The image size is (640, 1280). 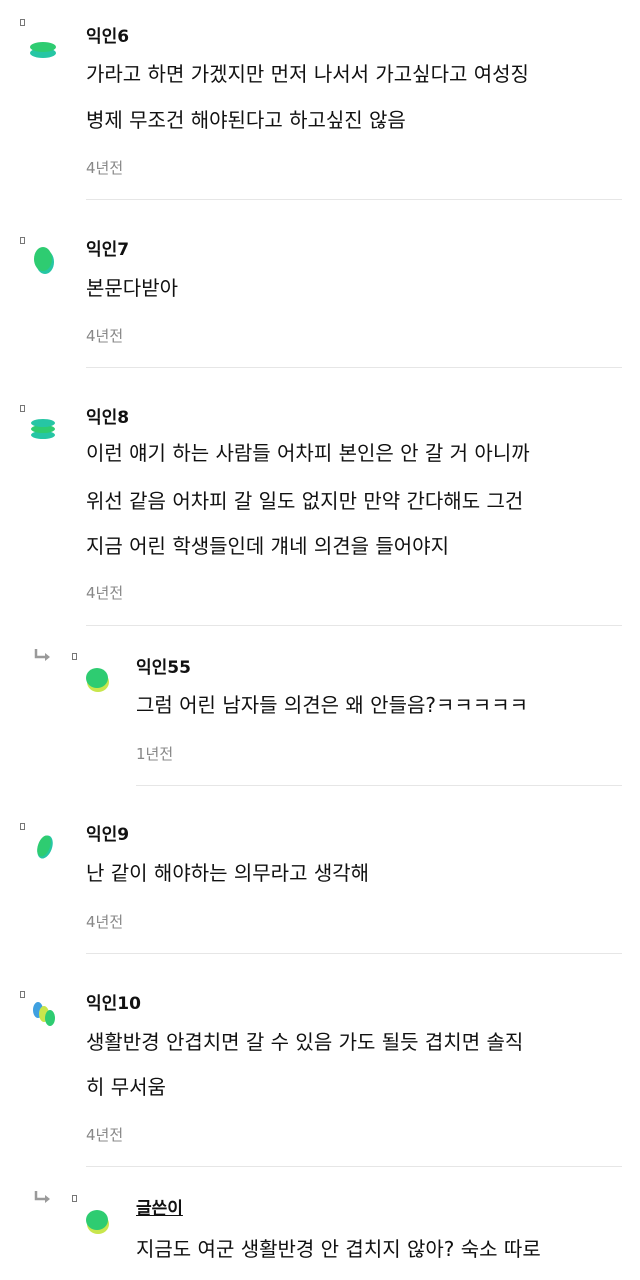 What do you see at coordinates (305, 501) in the screenshot?
I see `comment-line: 위선 같음 어차피 갈 일도 없지만 만약 간다해도 그건` at bounding box center [305, 501].